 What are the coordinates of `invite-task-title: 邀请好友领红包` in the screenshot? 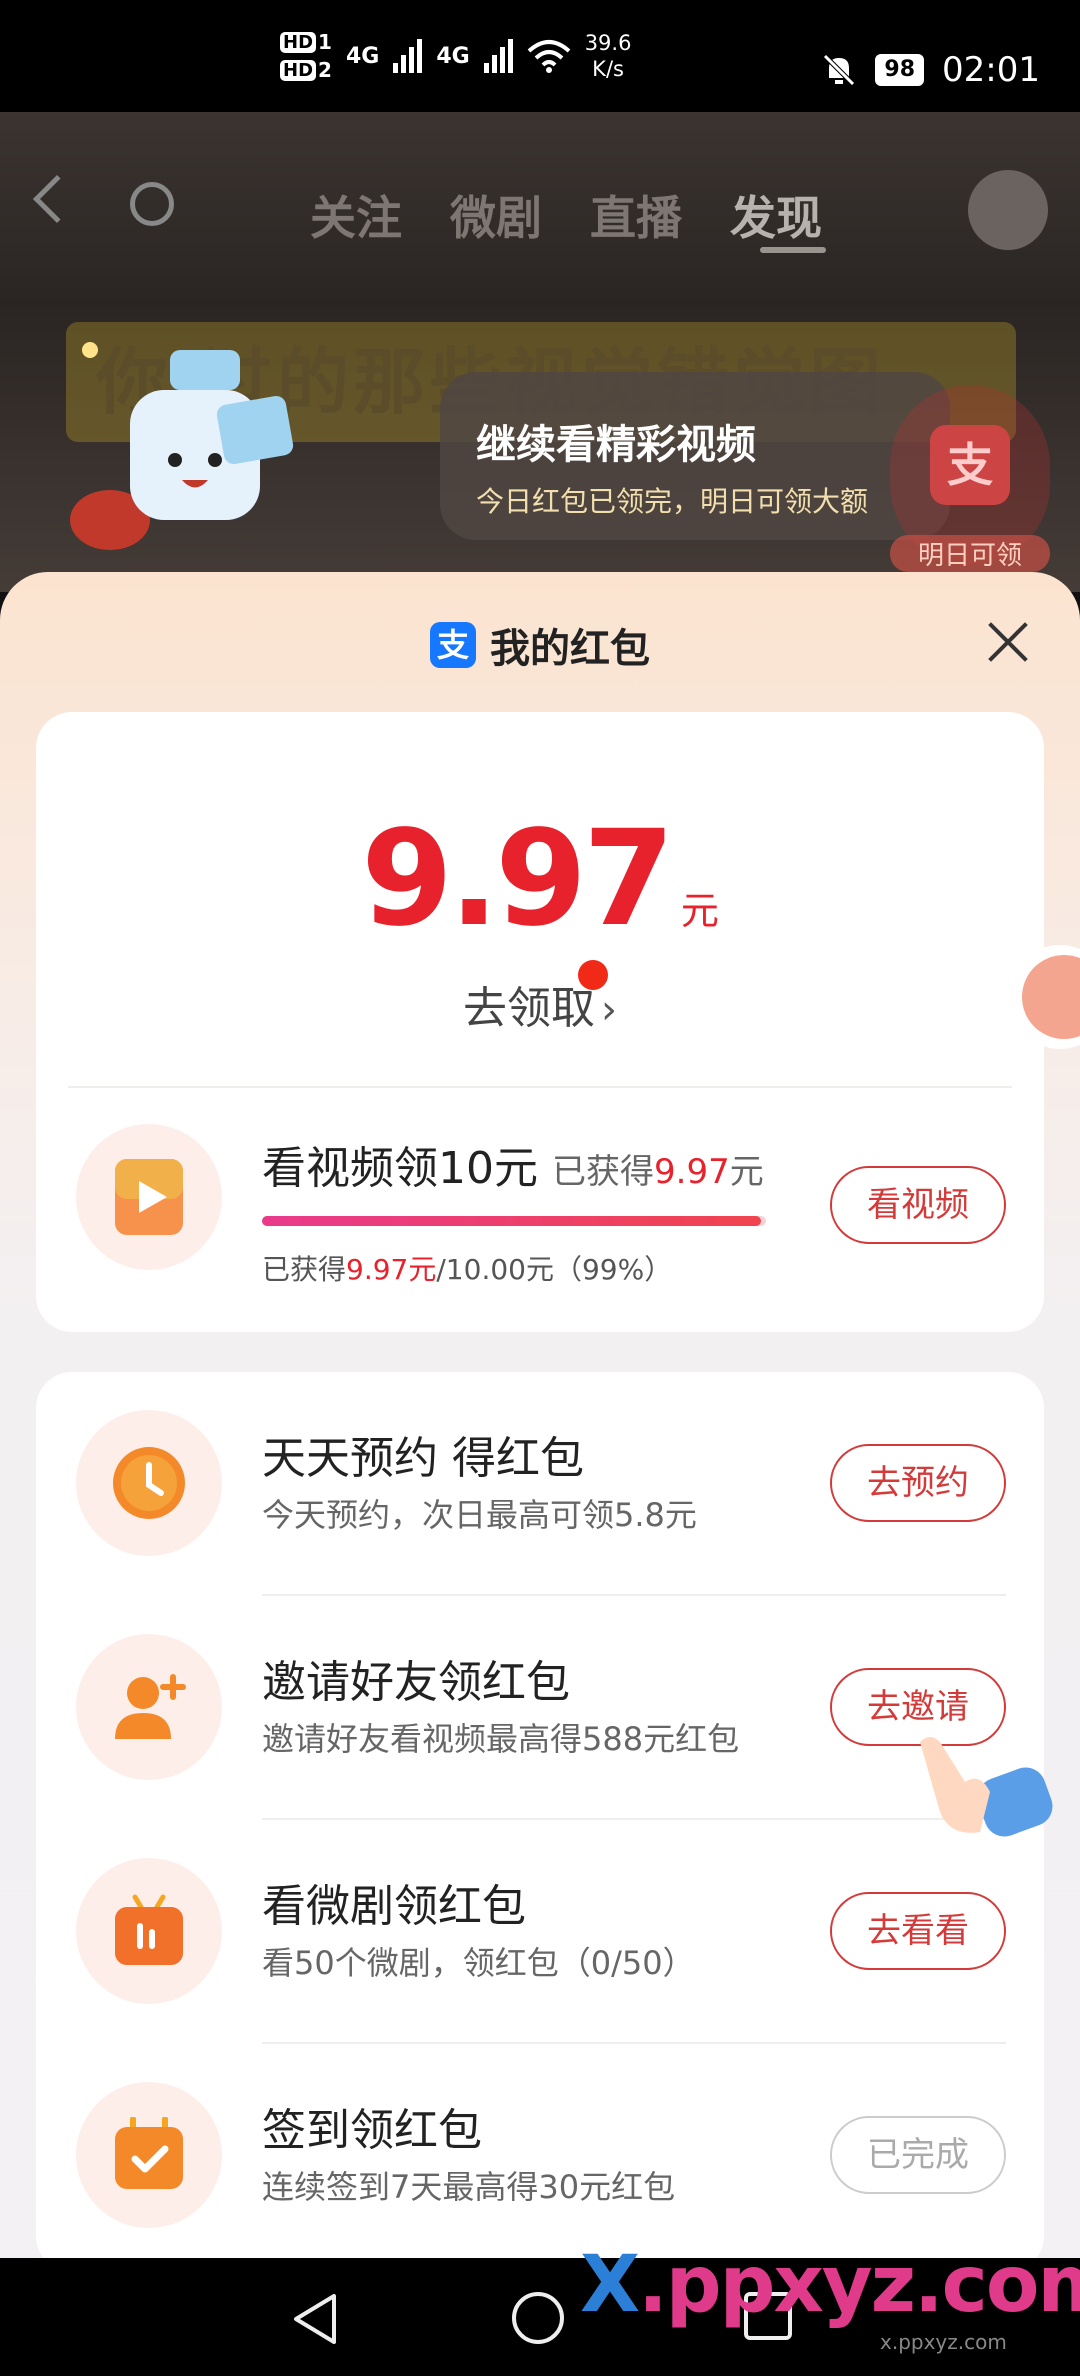 It's located at (416, 1682).